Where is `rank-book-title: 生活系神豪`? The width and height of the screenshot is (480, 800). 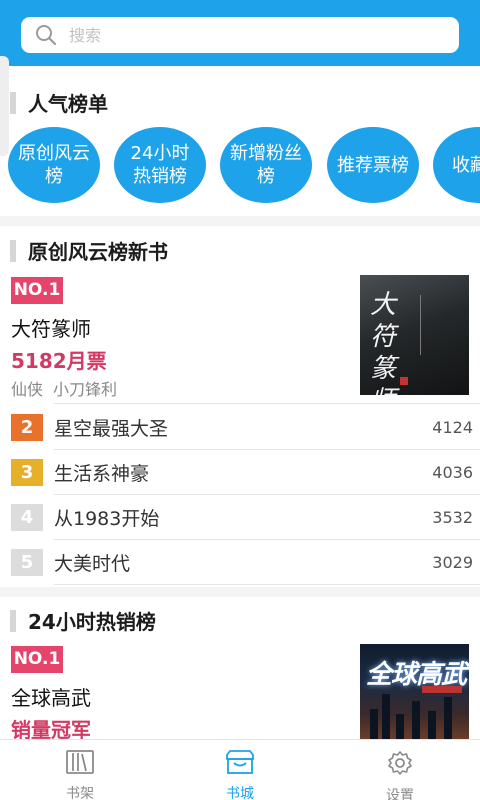
rank-book-title: 生活系神豪 is located at coordinates (102, 473).